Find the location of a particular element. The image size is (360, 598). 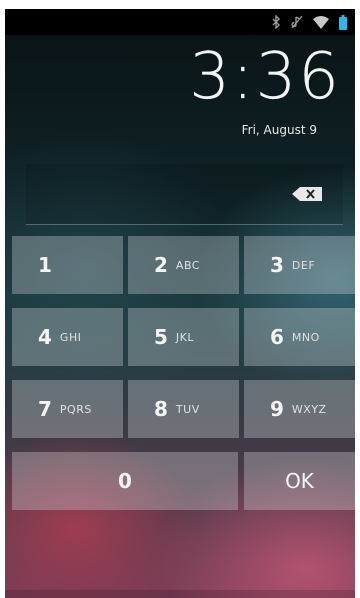

pin-entry-field is located at coordinates (184, 194).